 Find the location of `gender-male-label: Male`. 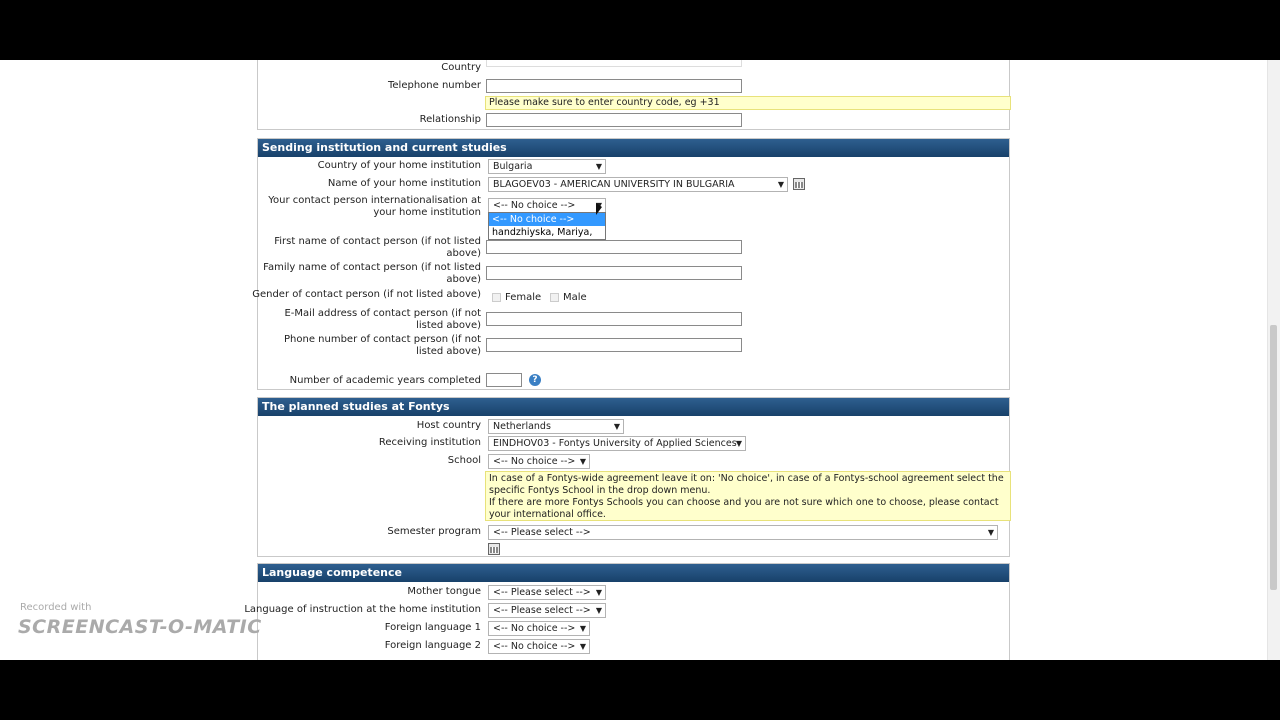

gender-male-label: Male is located at coordinates (575, 297).